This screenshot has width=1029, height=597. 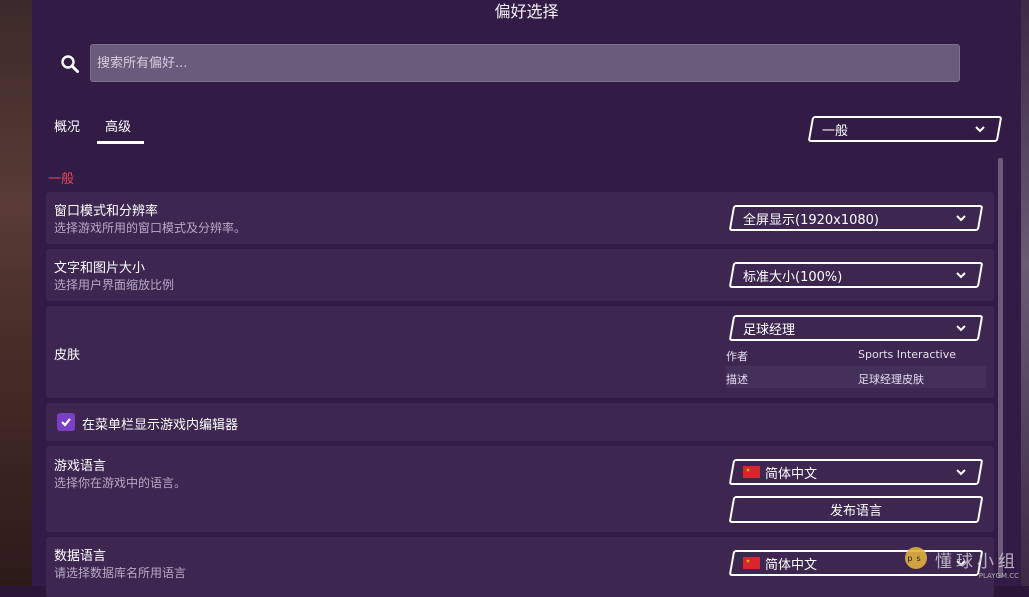 I want to click on skin-description-label: 描述, so click(x=737, y=379).